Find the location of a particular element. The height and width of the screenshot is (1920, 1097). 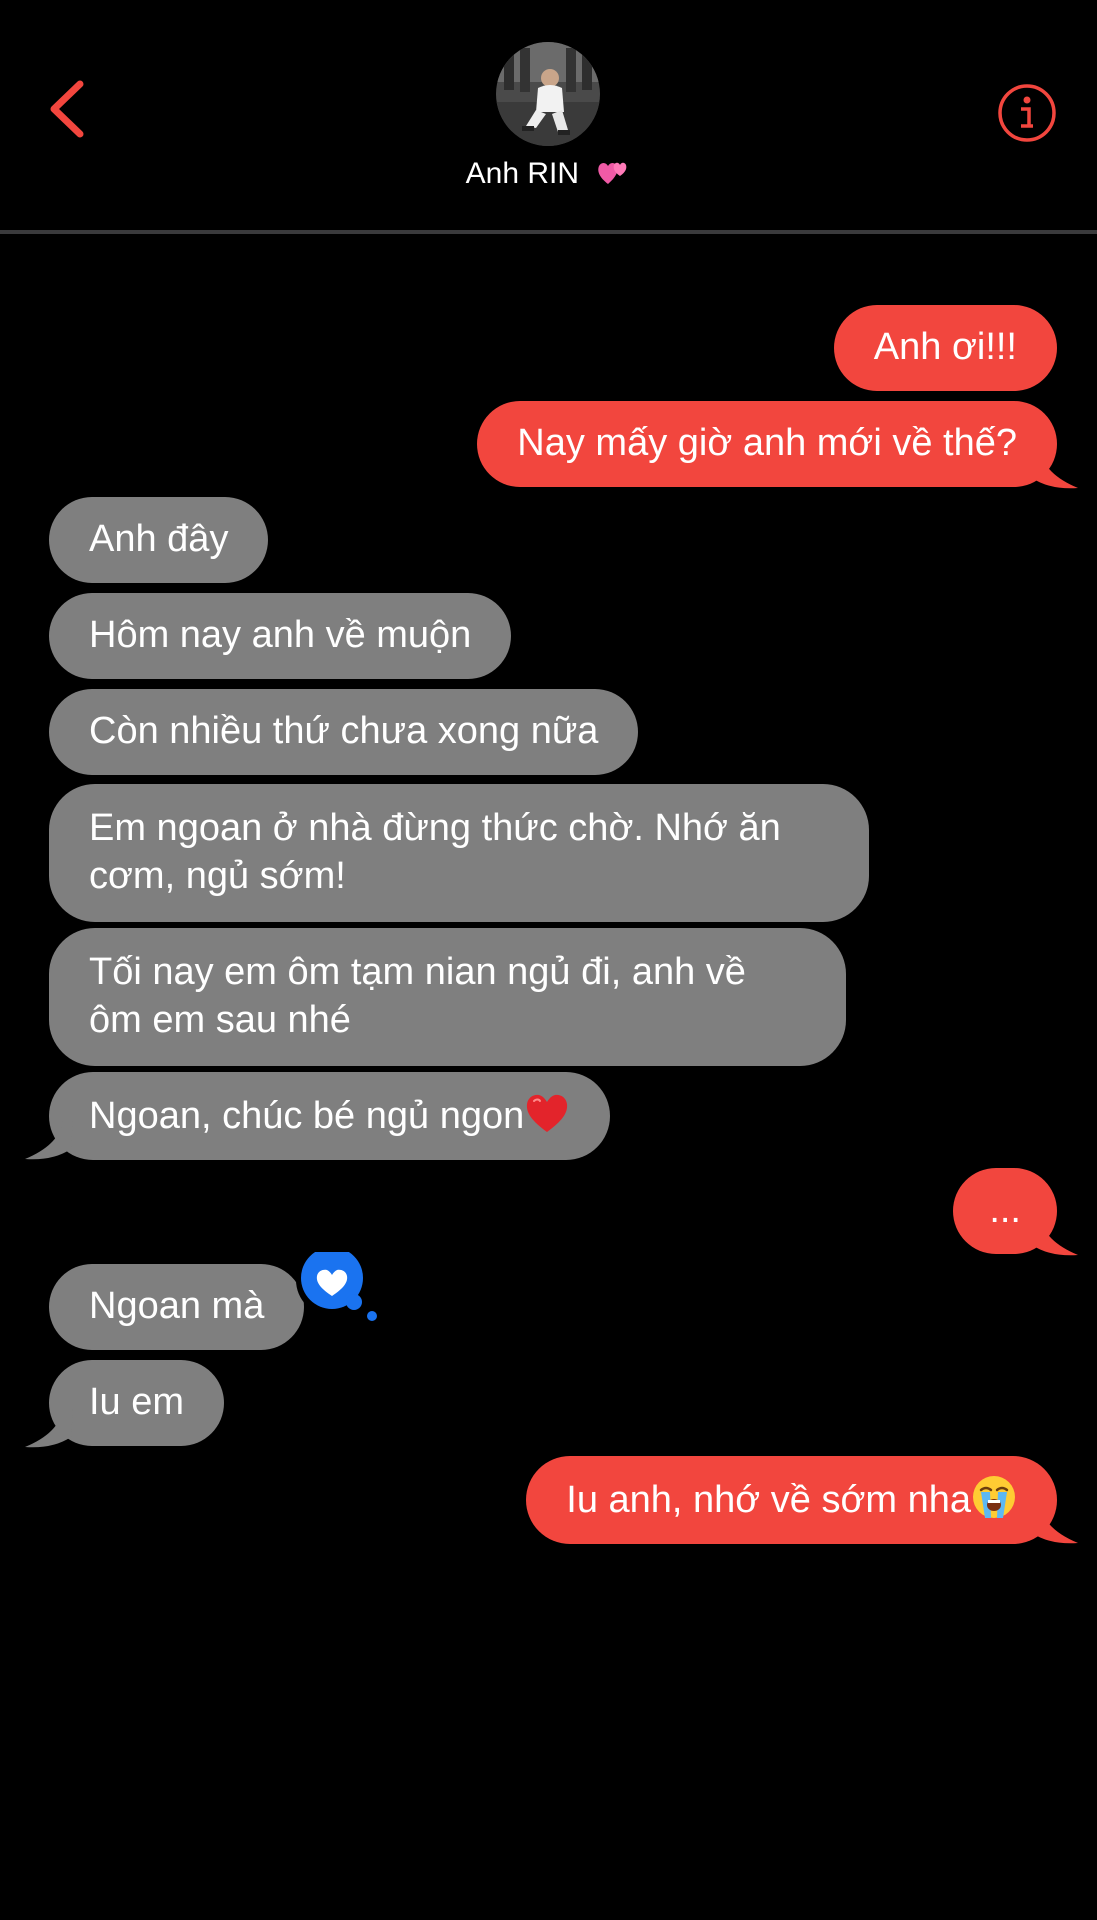

message-text: Iu em is located at coordinates (137, 1402).